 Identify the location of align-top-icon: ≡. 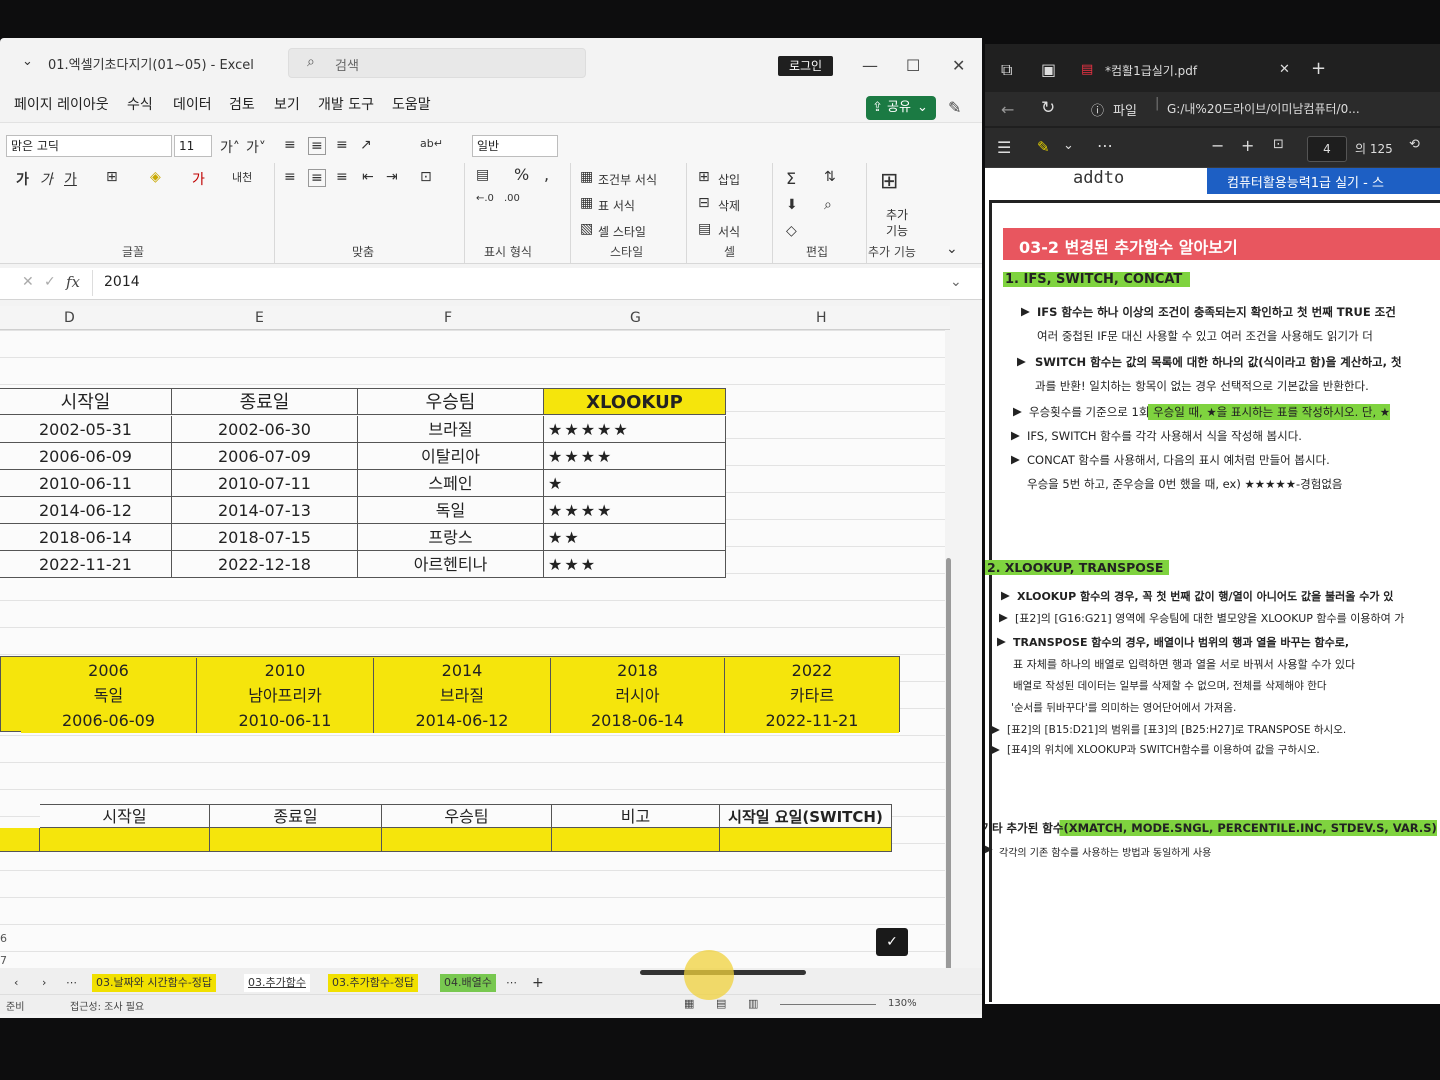
(290, 145).